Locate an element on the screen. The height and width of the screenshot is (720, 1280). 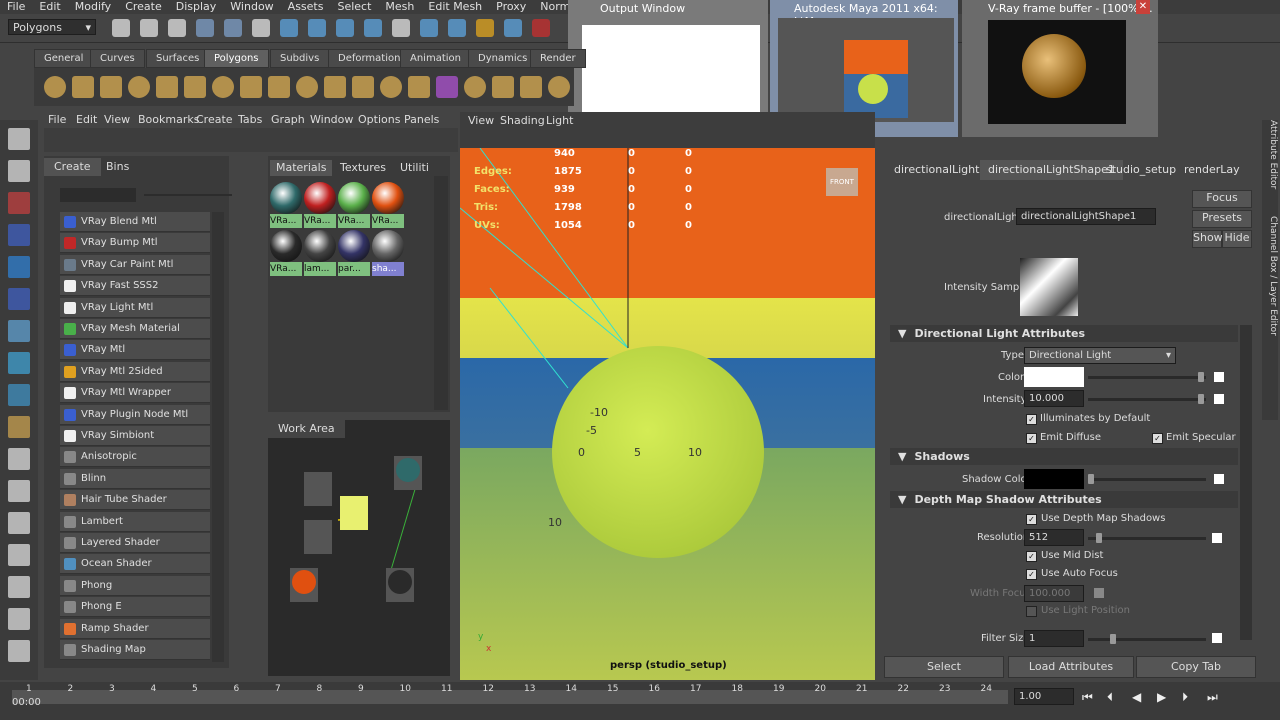
intensity-slider is located at coordinates (1147, 399).